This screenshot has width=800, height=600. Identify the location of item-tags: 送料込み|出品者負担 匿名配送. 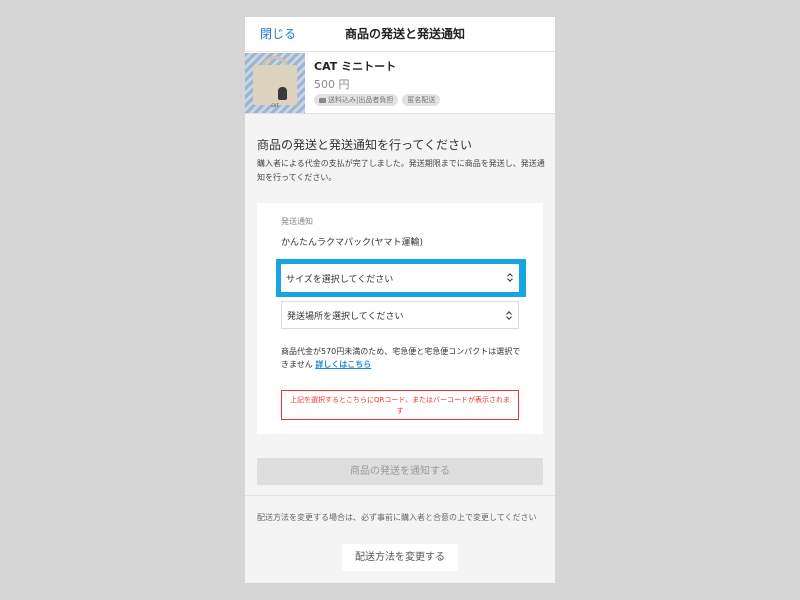
(377, 100).